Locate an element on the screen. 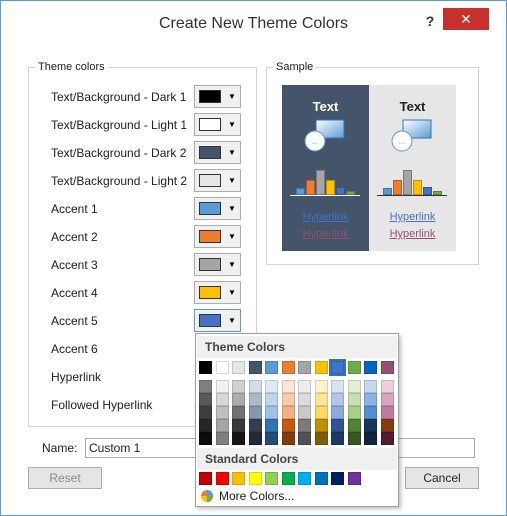  close-button: ✕ is located at coordinates (466, 19).